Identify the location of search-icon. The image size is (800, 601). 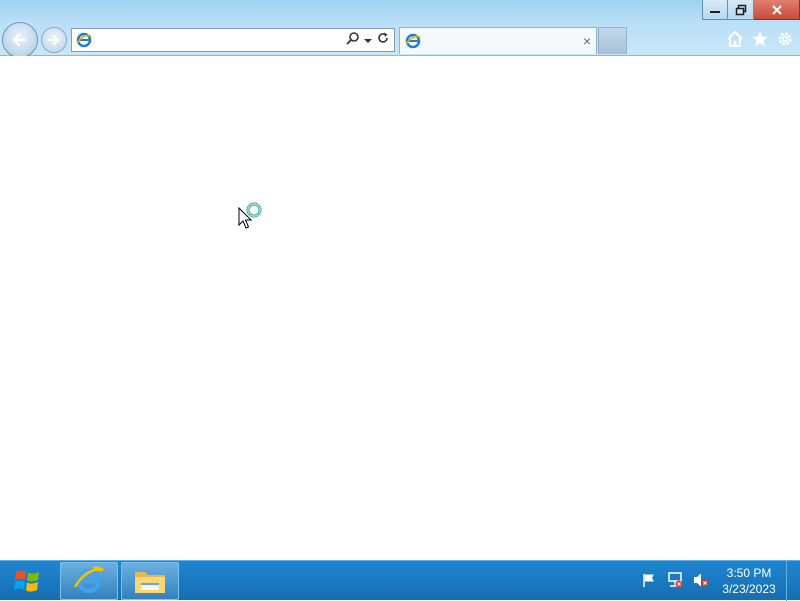
(353, 40).